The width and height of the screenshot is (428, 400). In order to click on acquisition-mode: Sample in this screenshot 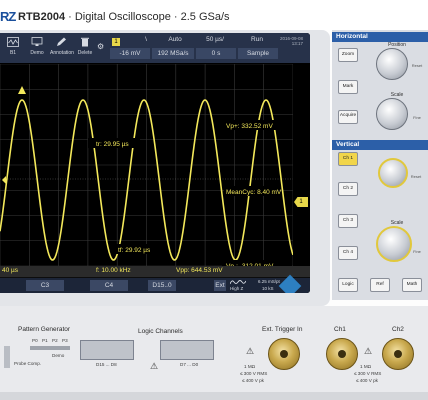, I will do `click(258, 53)`.